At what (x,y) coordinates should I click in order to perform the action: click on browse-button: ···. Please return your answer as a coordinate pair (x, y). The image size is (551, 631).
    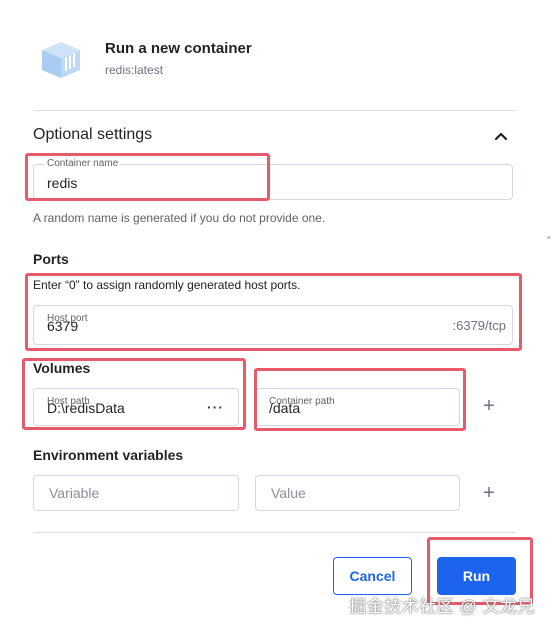
    Looking at the image, I should click on (215, 407).